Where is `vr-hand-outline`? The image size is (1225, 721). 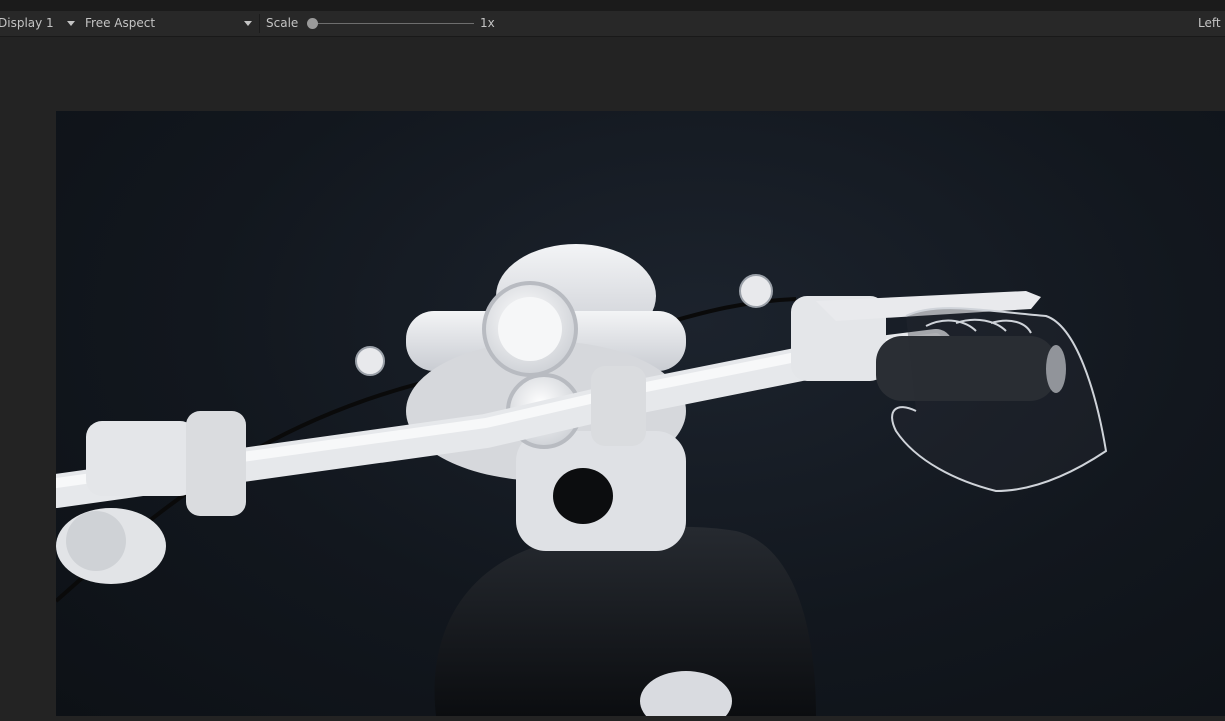
vr-hand-outline is located at coordinates (999, 400).